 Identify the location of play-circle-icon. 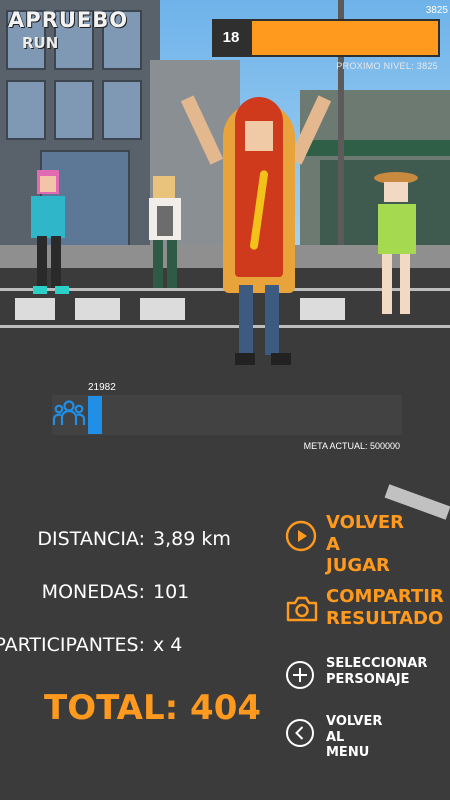
(301, 536).